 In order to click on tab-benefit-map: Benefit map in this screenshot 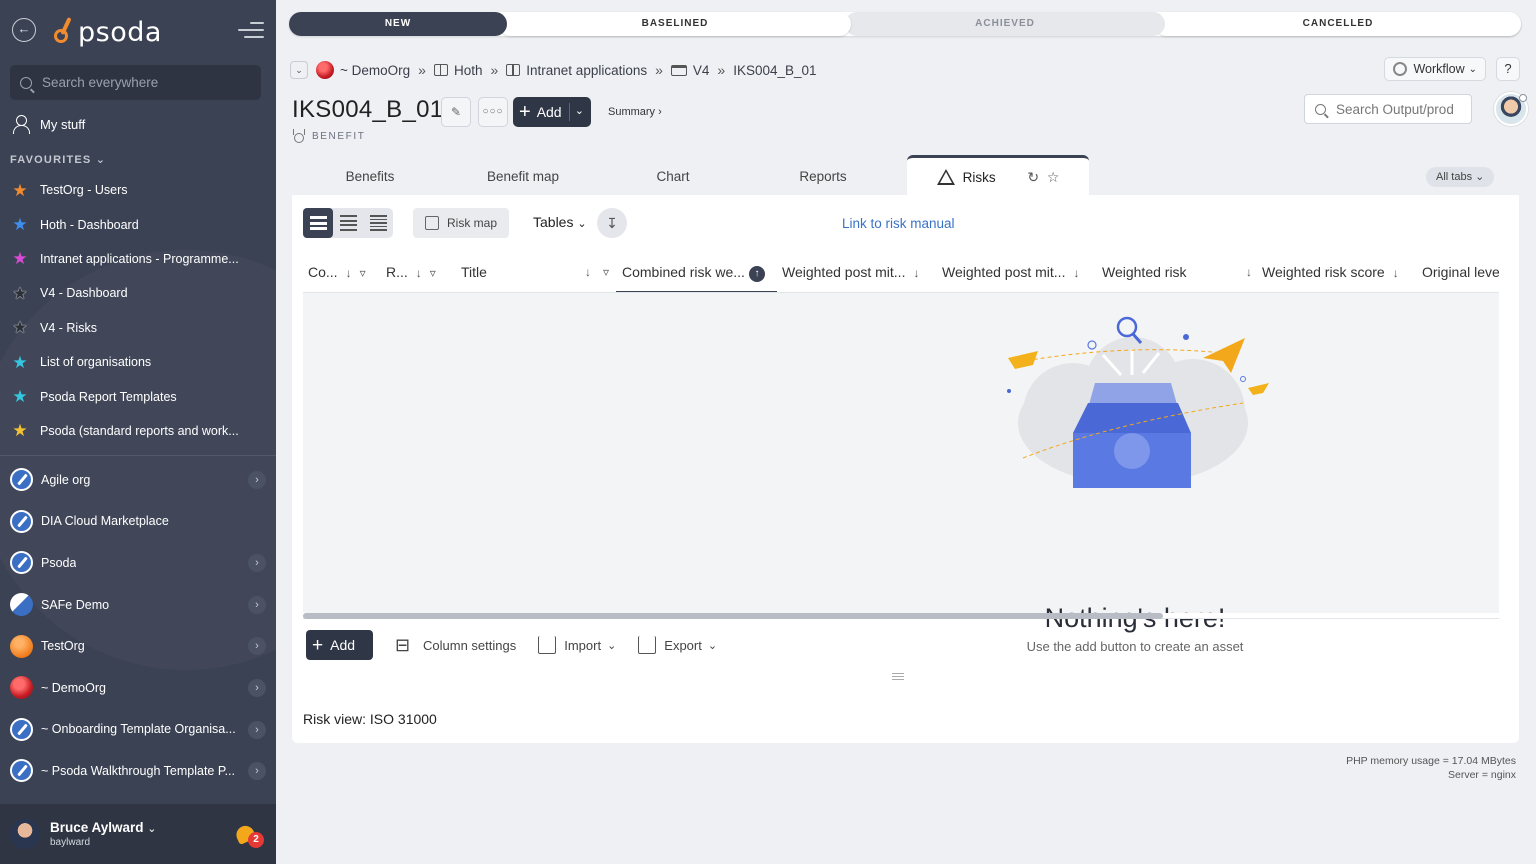, I will do `click(523, 175)`.